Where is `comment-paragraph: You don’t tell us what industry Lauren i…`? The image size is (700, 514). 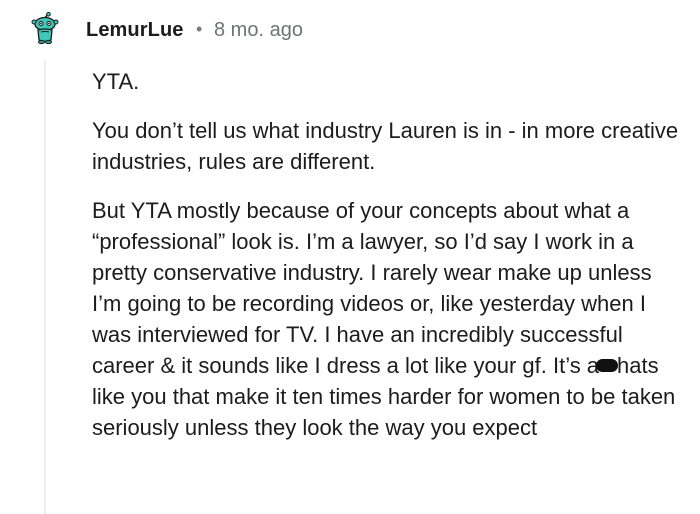 comment-paragraph: You don’t tell us what industry Lauren i… is located at coordinates (385, 146).